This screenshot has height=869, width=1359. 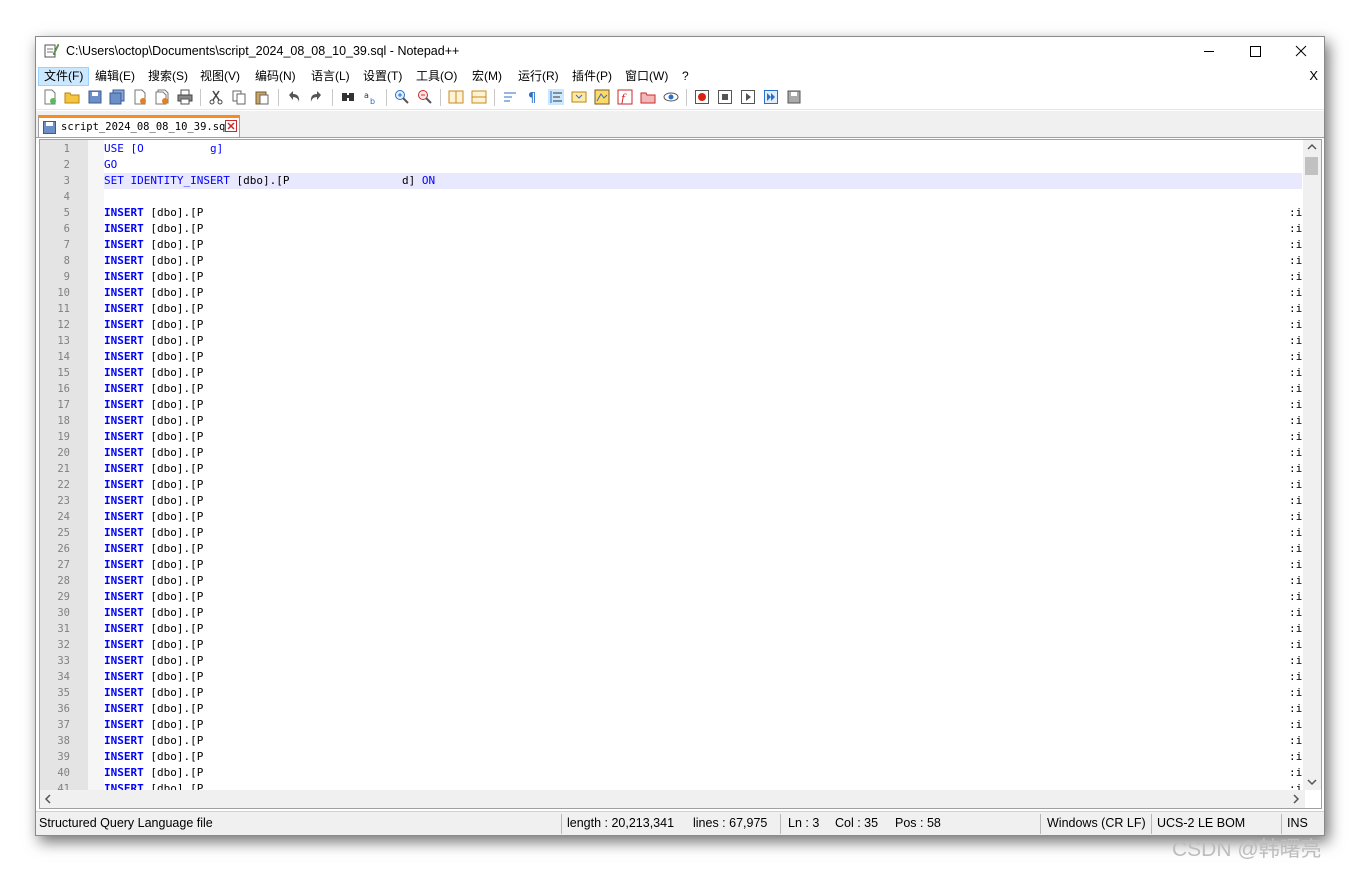 I want to click on save-icon, so click(x=95, y=97).